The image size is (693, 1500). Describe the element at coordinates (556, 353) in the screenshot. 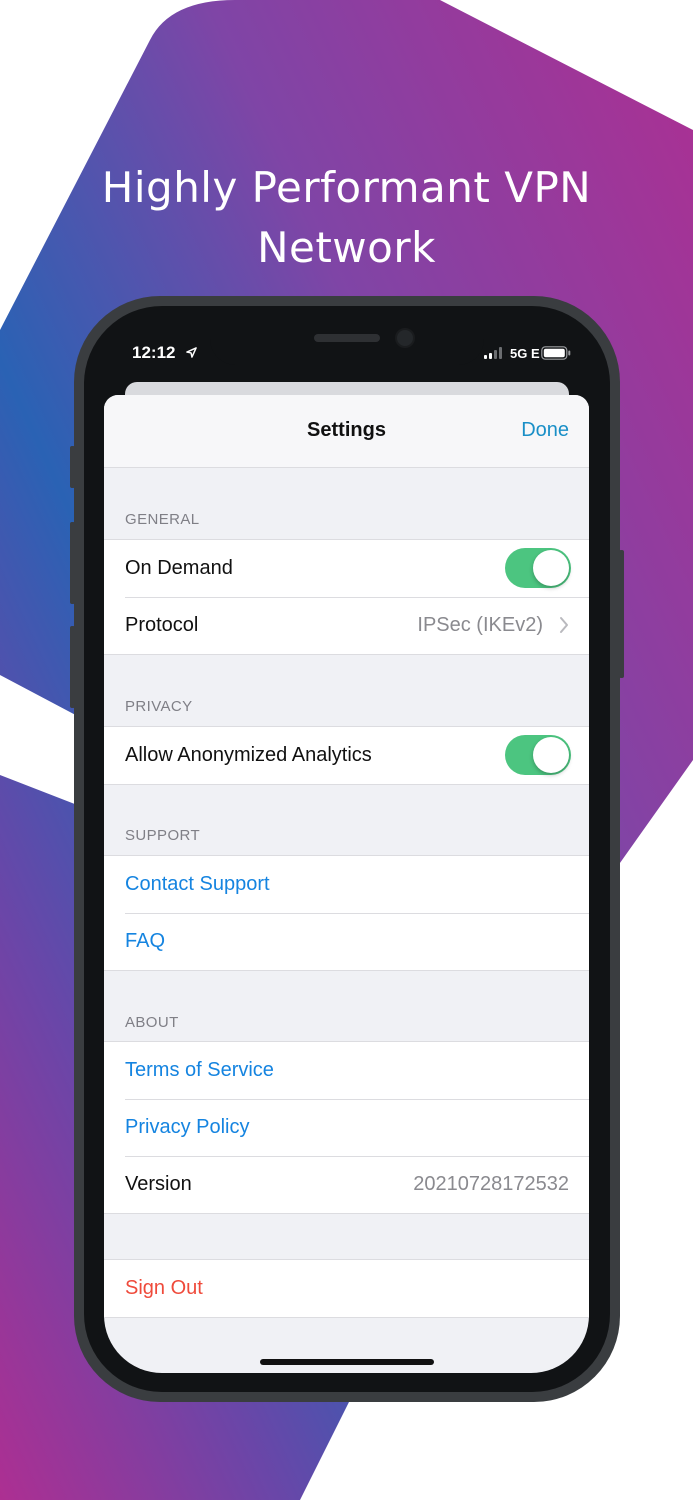

I see `battery-icon` at that location.